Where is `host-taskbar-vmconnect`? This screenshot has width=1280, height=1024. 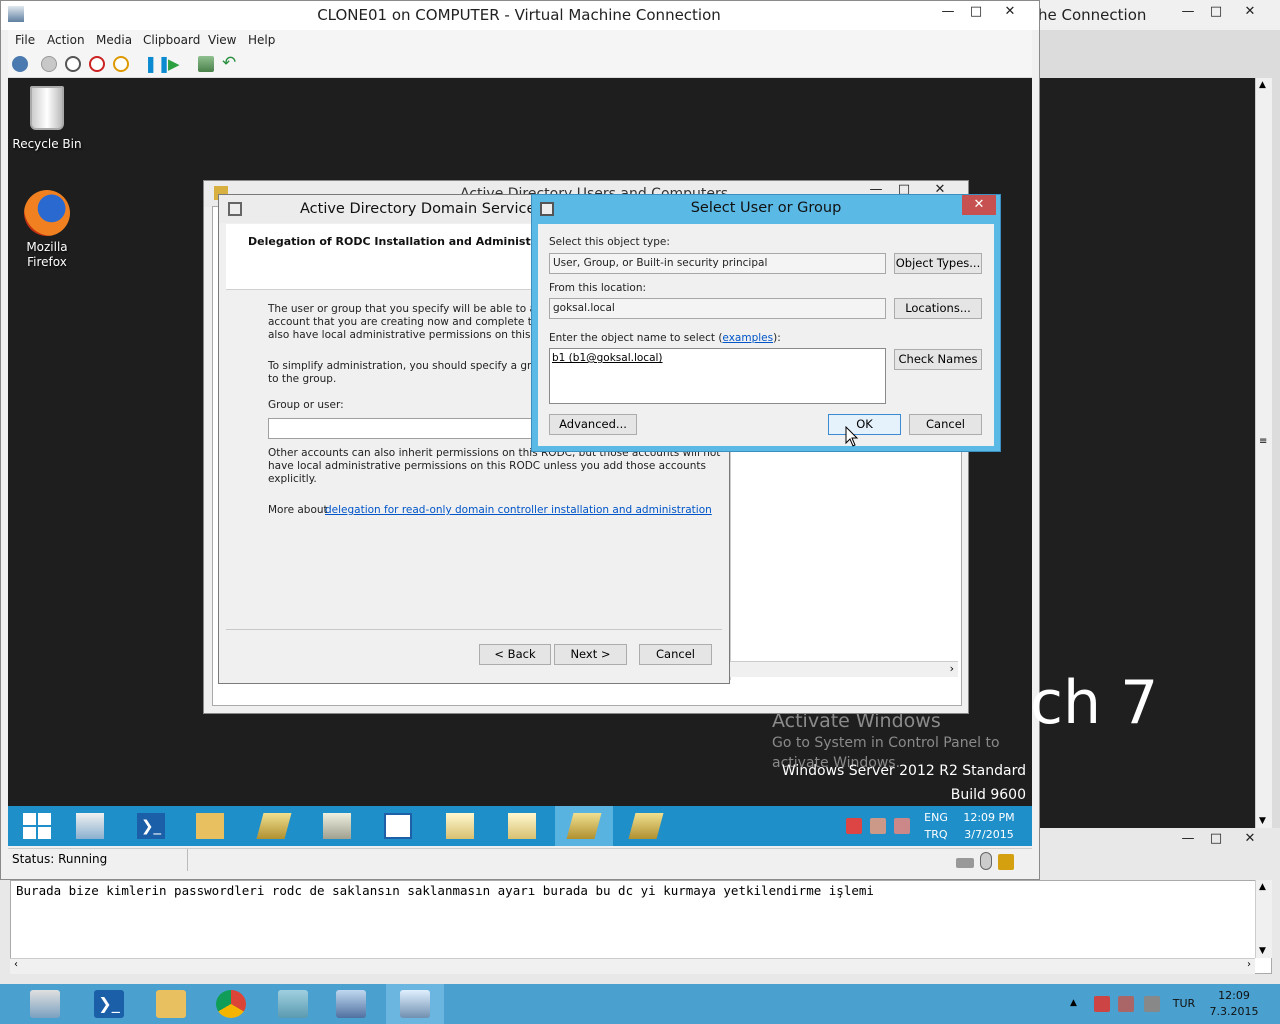
host-taskbar-vmconnect is located at coordinates (415, 1004).